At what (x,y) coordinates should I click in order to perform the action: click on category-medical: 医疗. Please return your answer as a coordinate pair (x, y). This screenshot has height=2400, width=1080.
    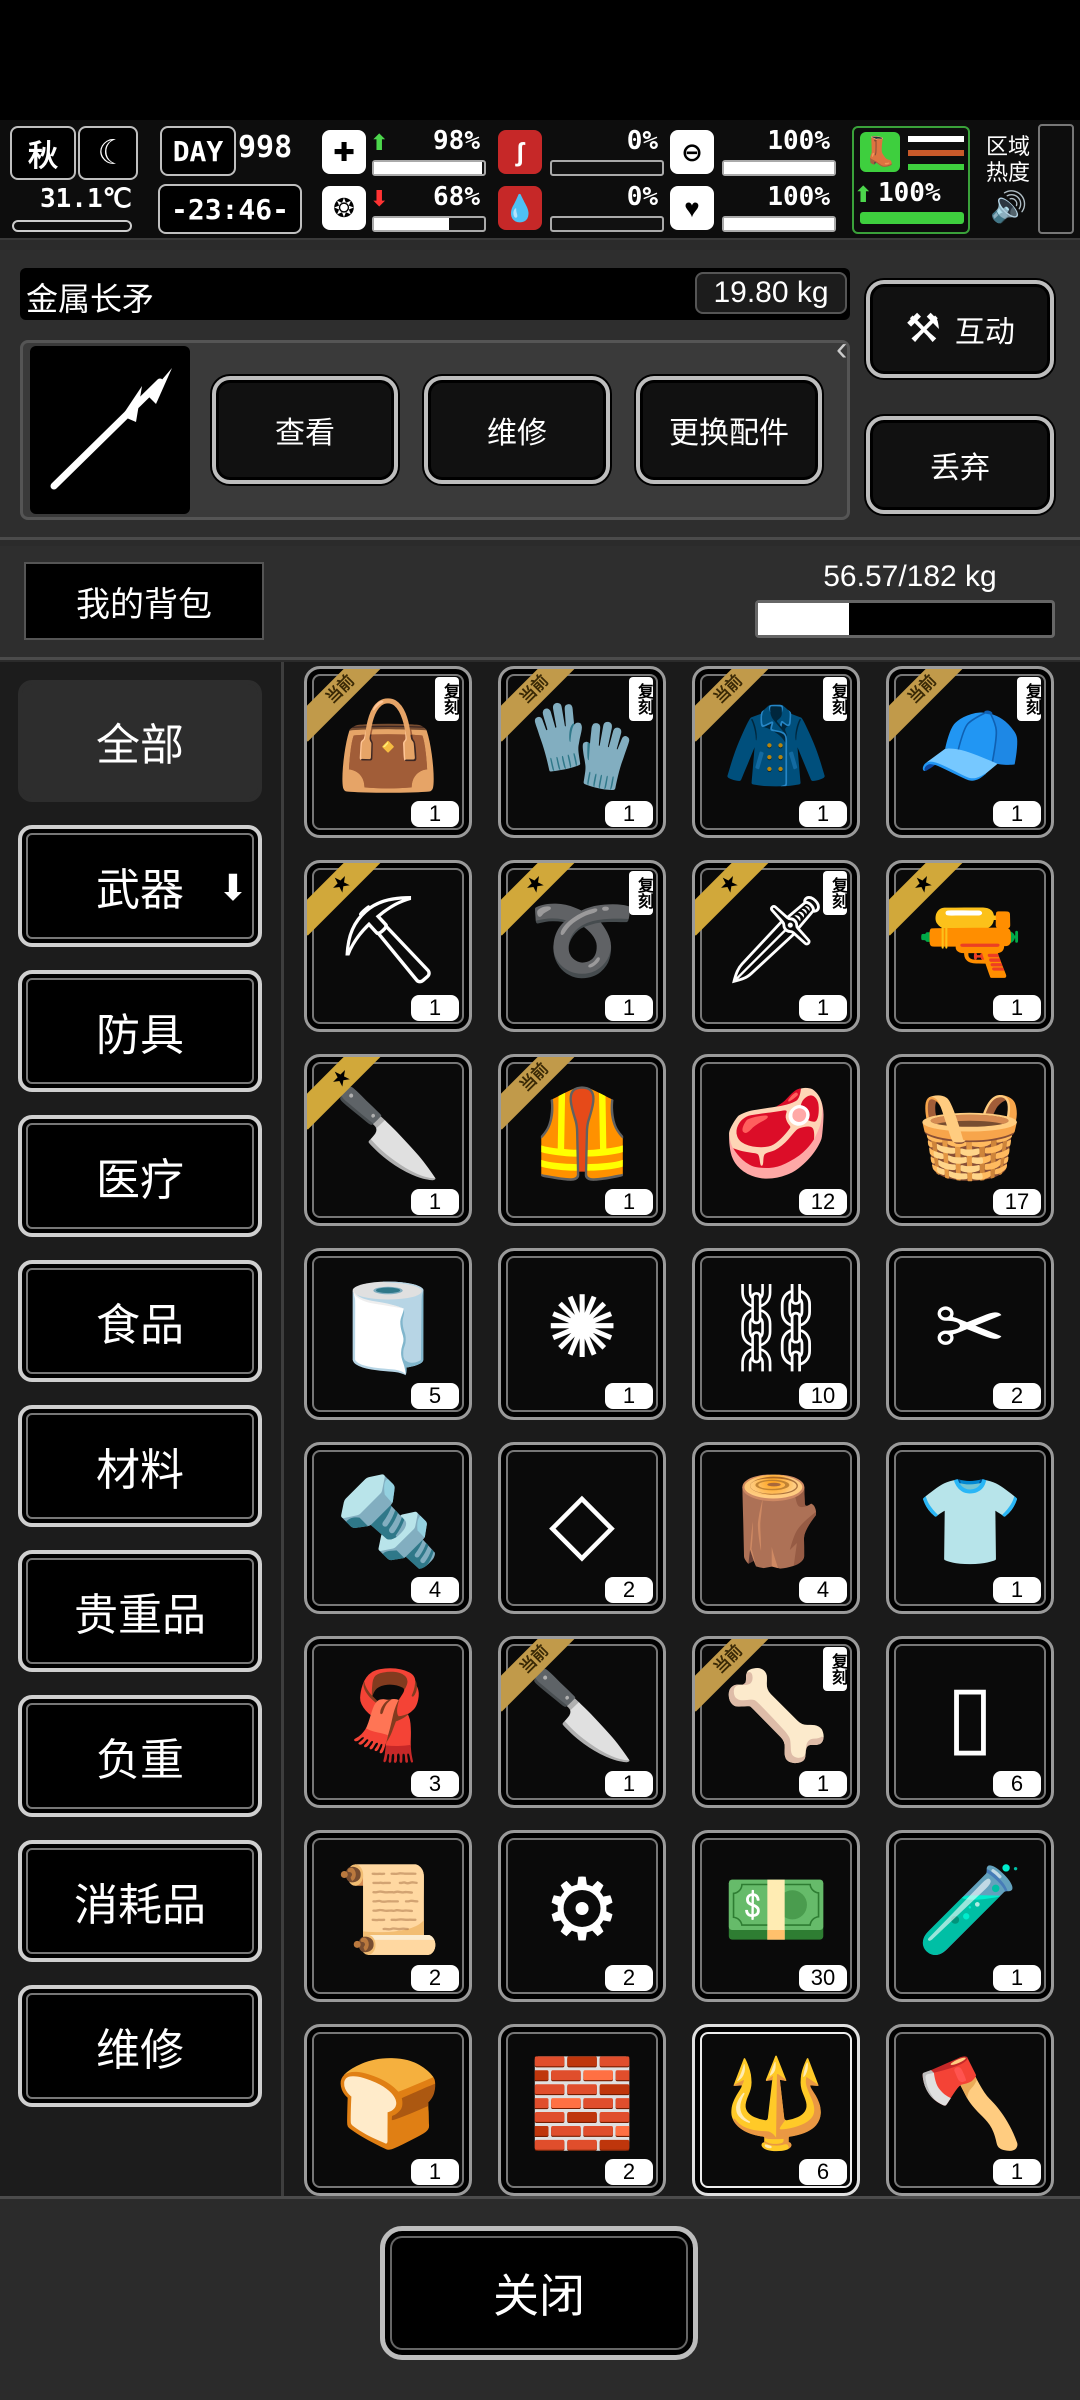
    Looking at the image, I should click on (140, 1176).